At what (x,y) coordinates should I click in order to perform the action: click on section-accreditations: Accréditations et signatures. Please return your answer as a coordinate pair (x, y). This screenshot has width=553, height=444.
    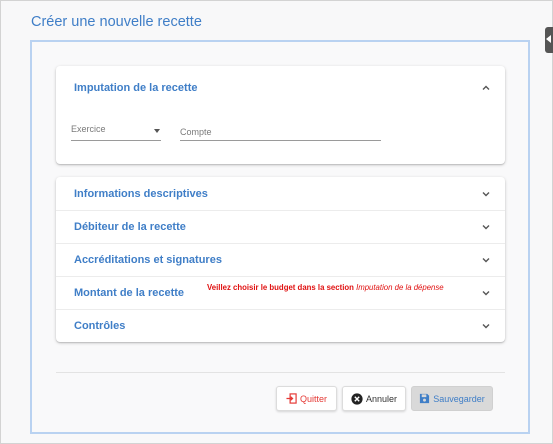
    Looking at the image, I should click on (280, 259).